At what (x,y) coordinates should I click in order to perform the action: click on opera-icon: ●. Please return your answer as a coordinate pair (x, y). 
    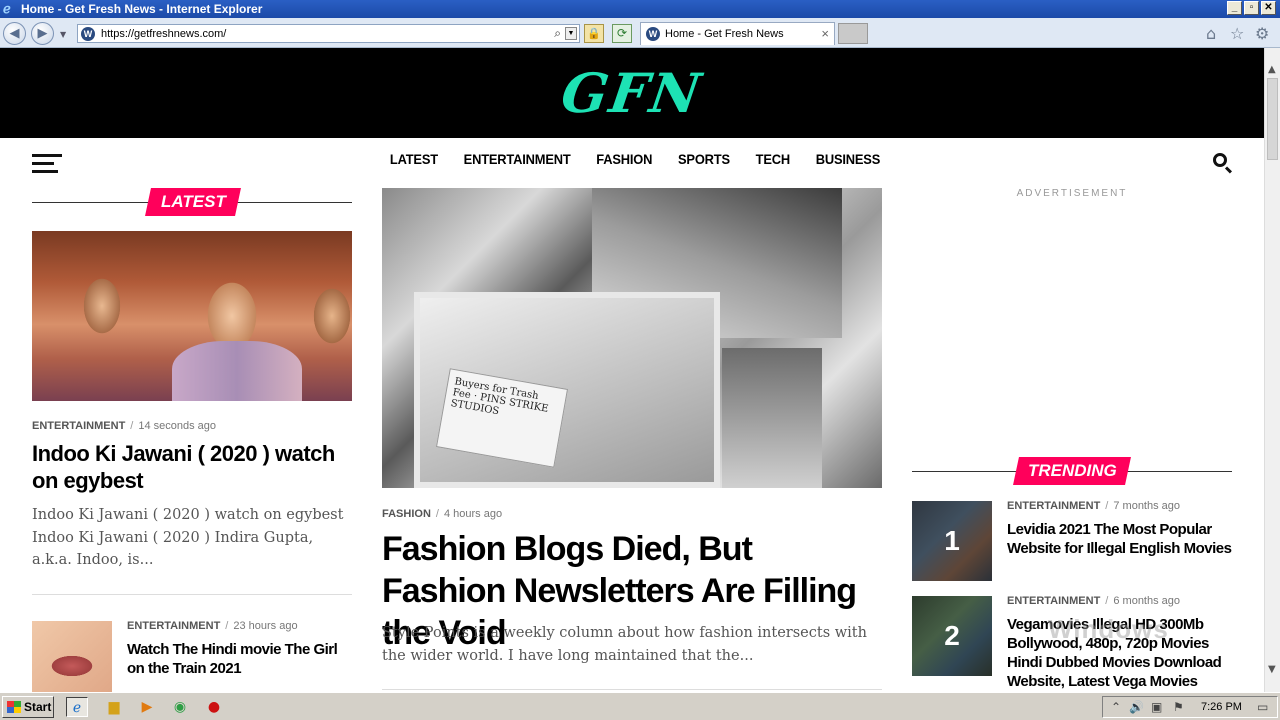
    Looking at the image, I should click on (214, 707).